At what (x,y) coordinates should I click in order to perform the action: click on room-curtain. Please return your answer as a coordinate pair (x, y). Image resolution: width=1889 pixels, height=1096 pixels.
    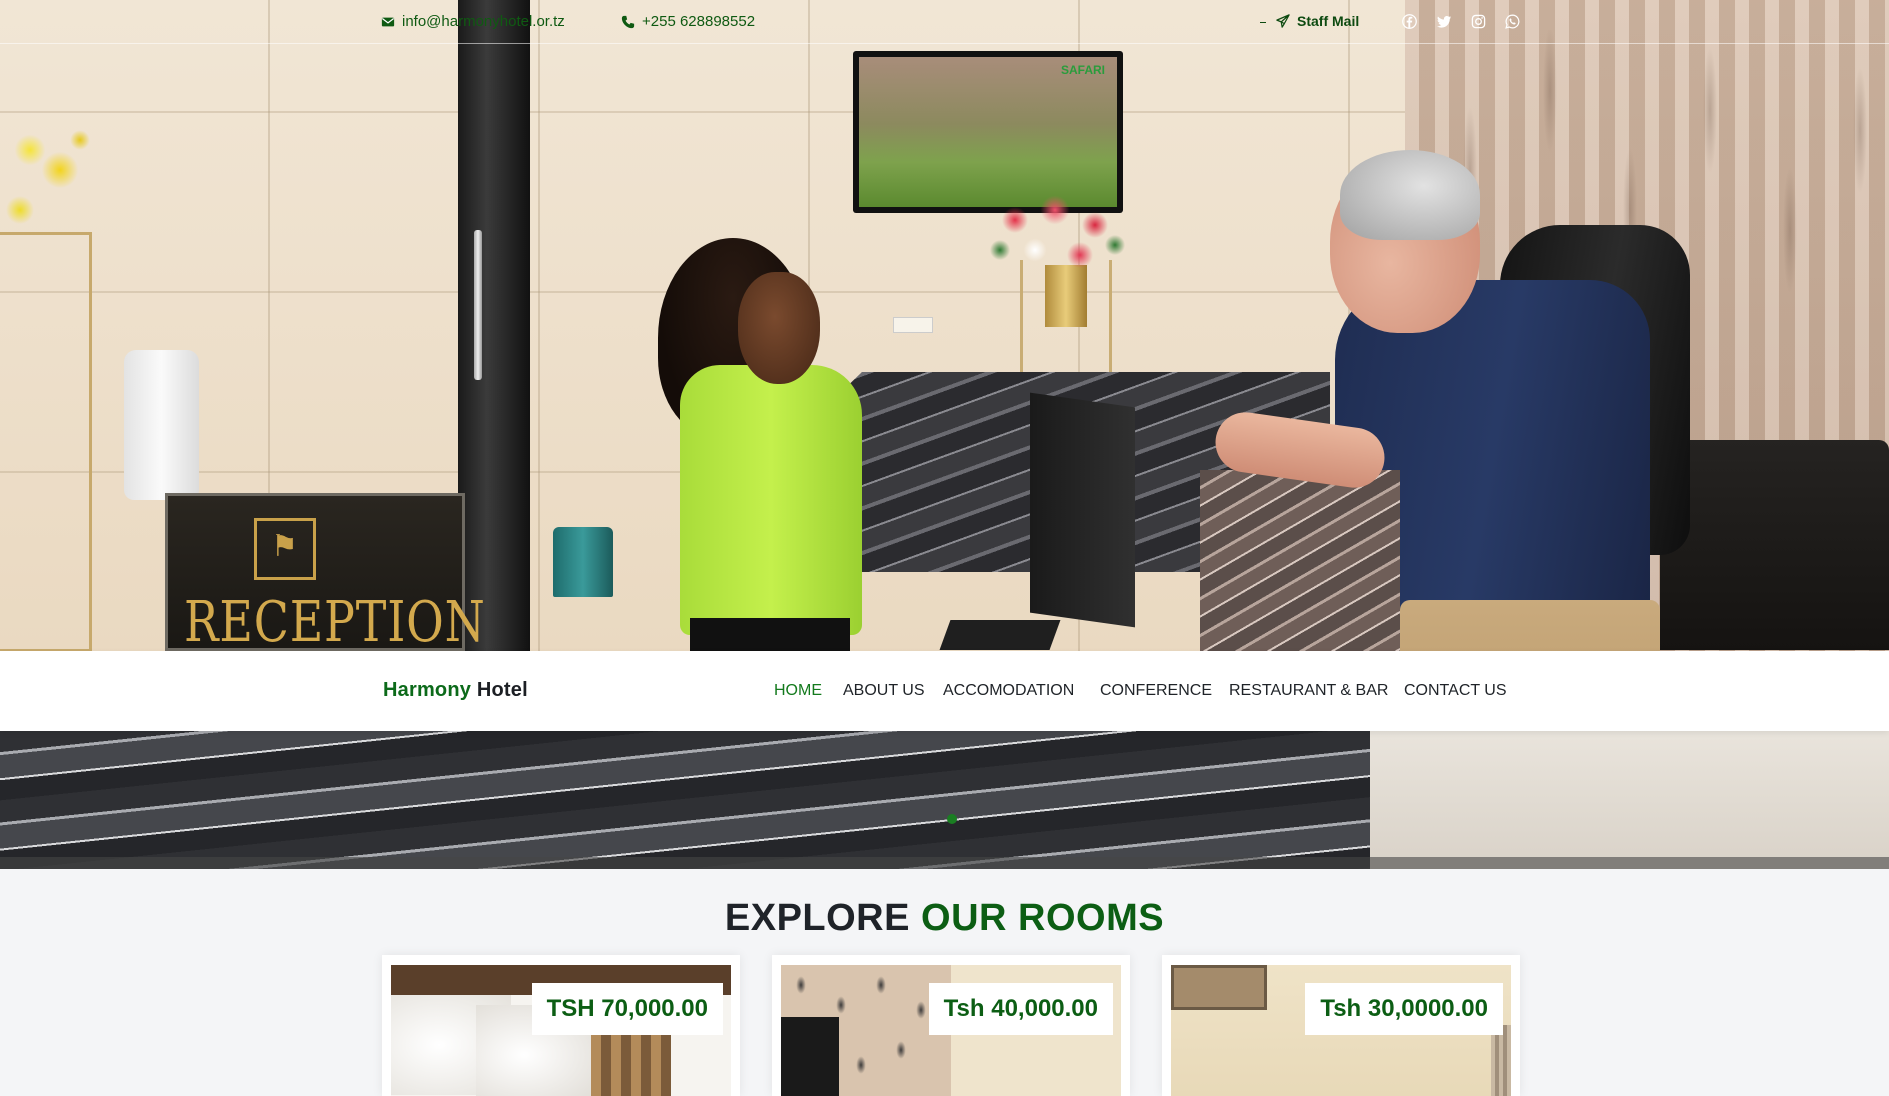
    Looking at the image, I should click on (1501, 1060).